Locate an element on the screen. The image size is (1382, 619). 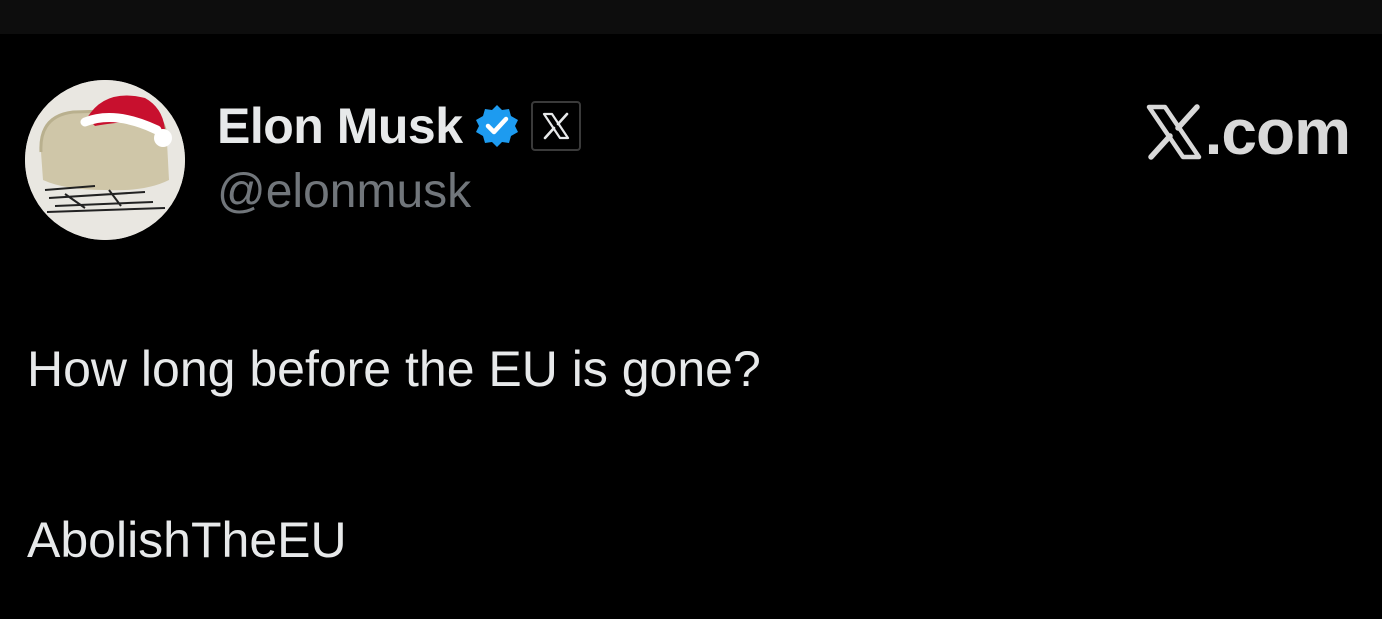
tweet-hashtag: AbolishTheEU is located at coordinates (187, 540).